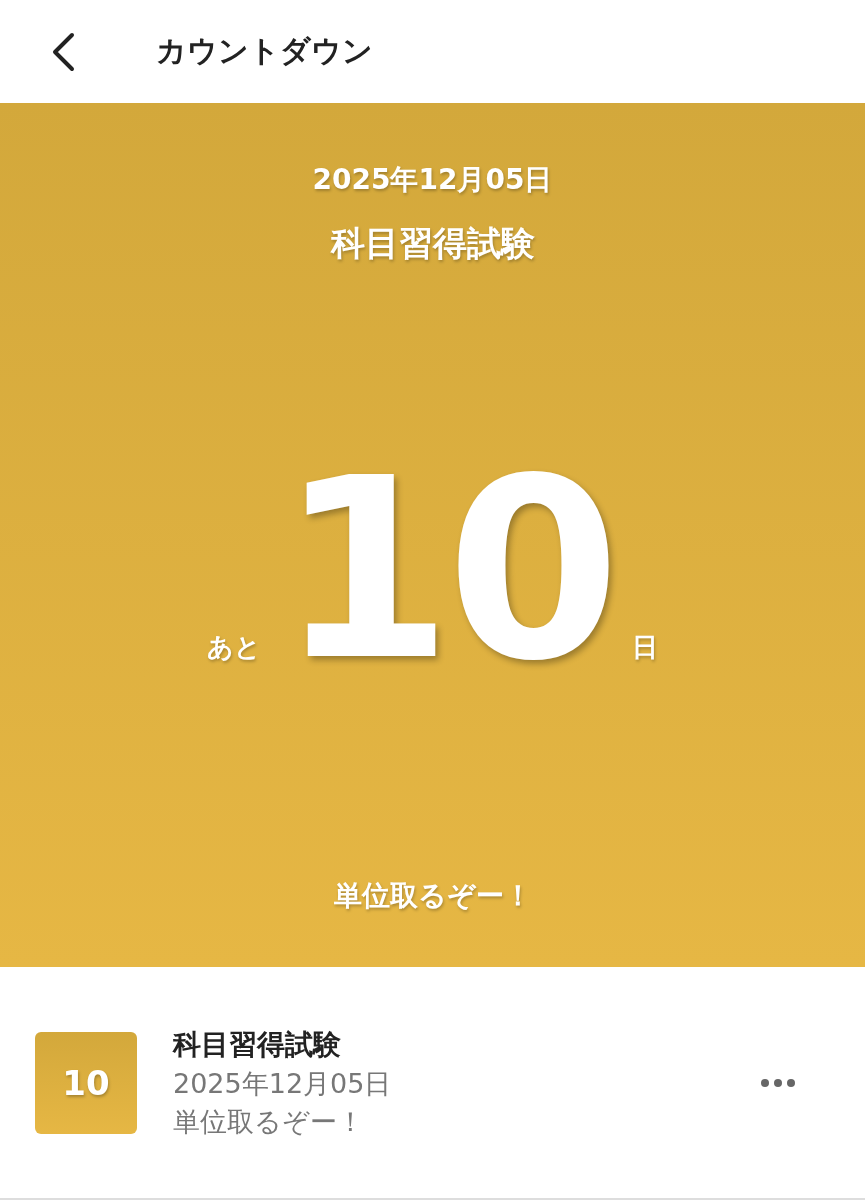 This screenshot has width=865, height=1200. Describe the element at coordinates (446, 569) in the screenshot. I see `days-remaining: 10` at that location.